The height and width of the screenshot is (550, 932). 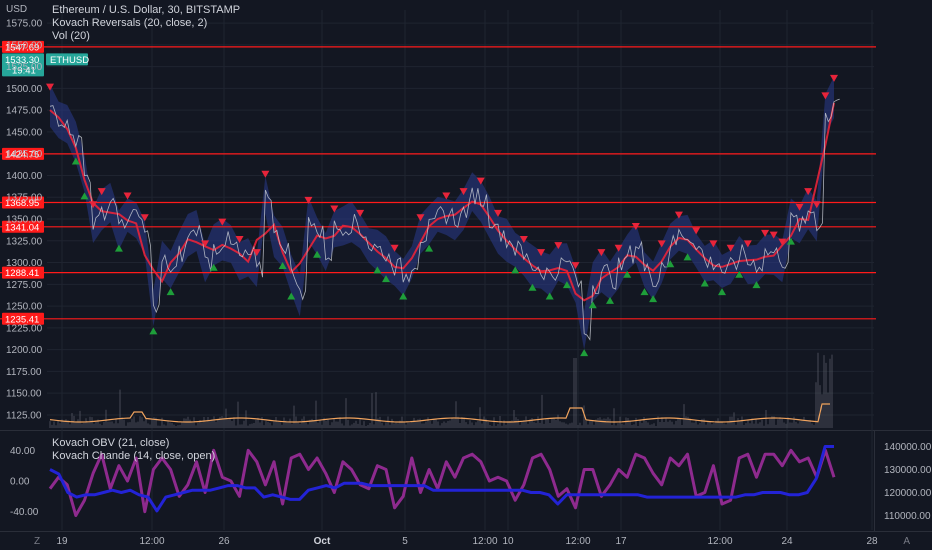 What do you see at coordinates (22, 273) in the screenshot?
I see `level-label: 1288.41` at bounding box center [22, 273].